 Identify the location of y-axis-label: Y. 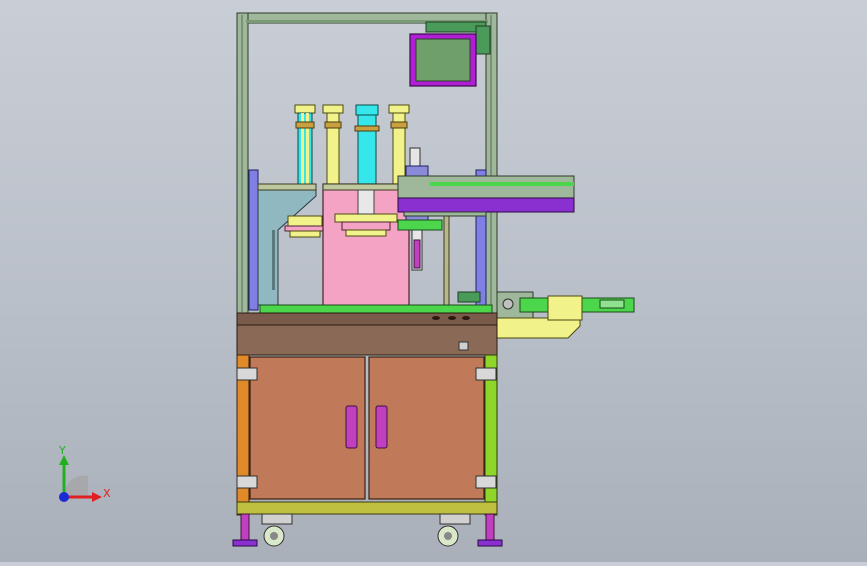
(62, 450).